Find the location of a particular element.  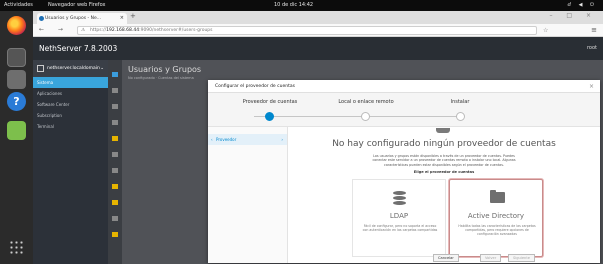

sidebar-item-aplicaciones: Aplicaciones is located at coordinates (70, 93).